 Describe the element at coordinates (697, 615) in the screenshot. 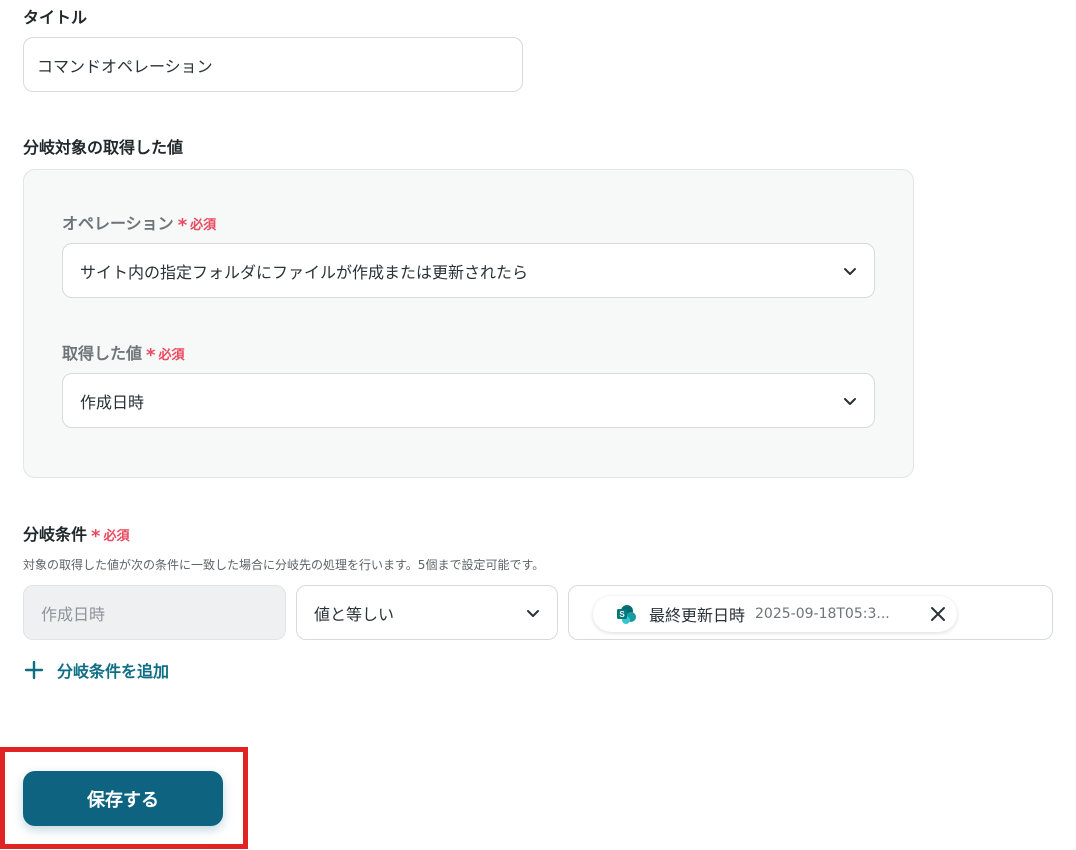

I see `variable-chip-name: 最終更新日時` at that location.